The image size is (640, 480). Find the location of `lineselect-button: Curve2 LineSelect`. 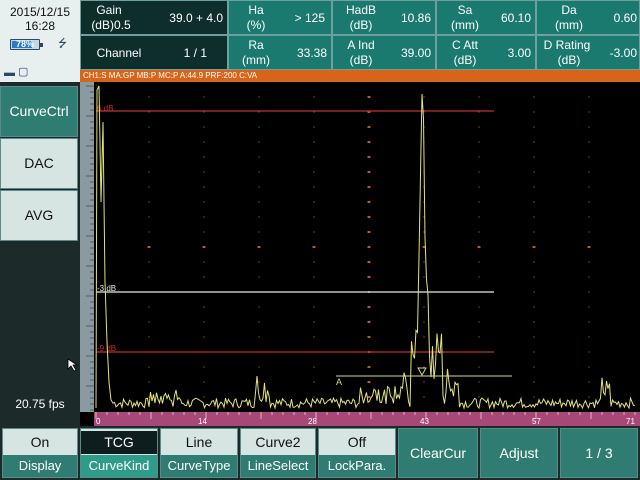

lineselect-button: Curve2 LineSelect is located at coordinates (278, 453).